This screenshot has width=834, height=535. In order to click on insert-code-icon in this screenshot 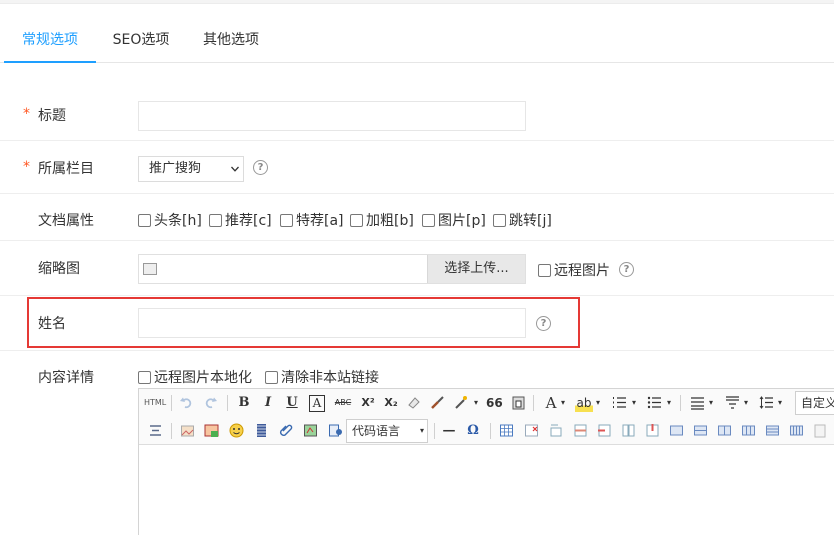, I will do `click(335, 430)`.